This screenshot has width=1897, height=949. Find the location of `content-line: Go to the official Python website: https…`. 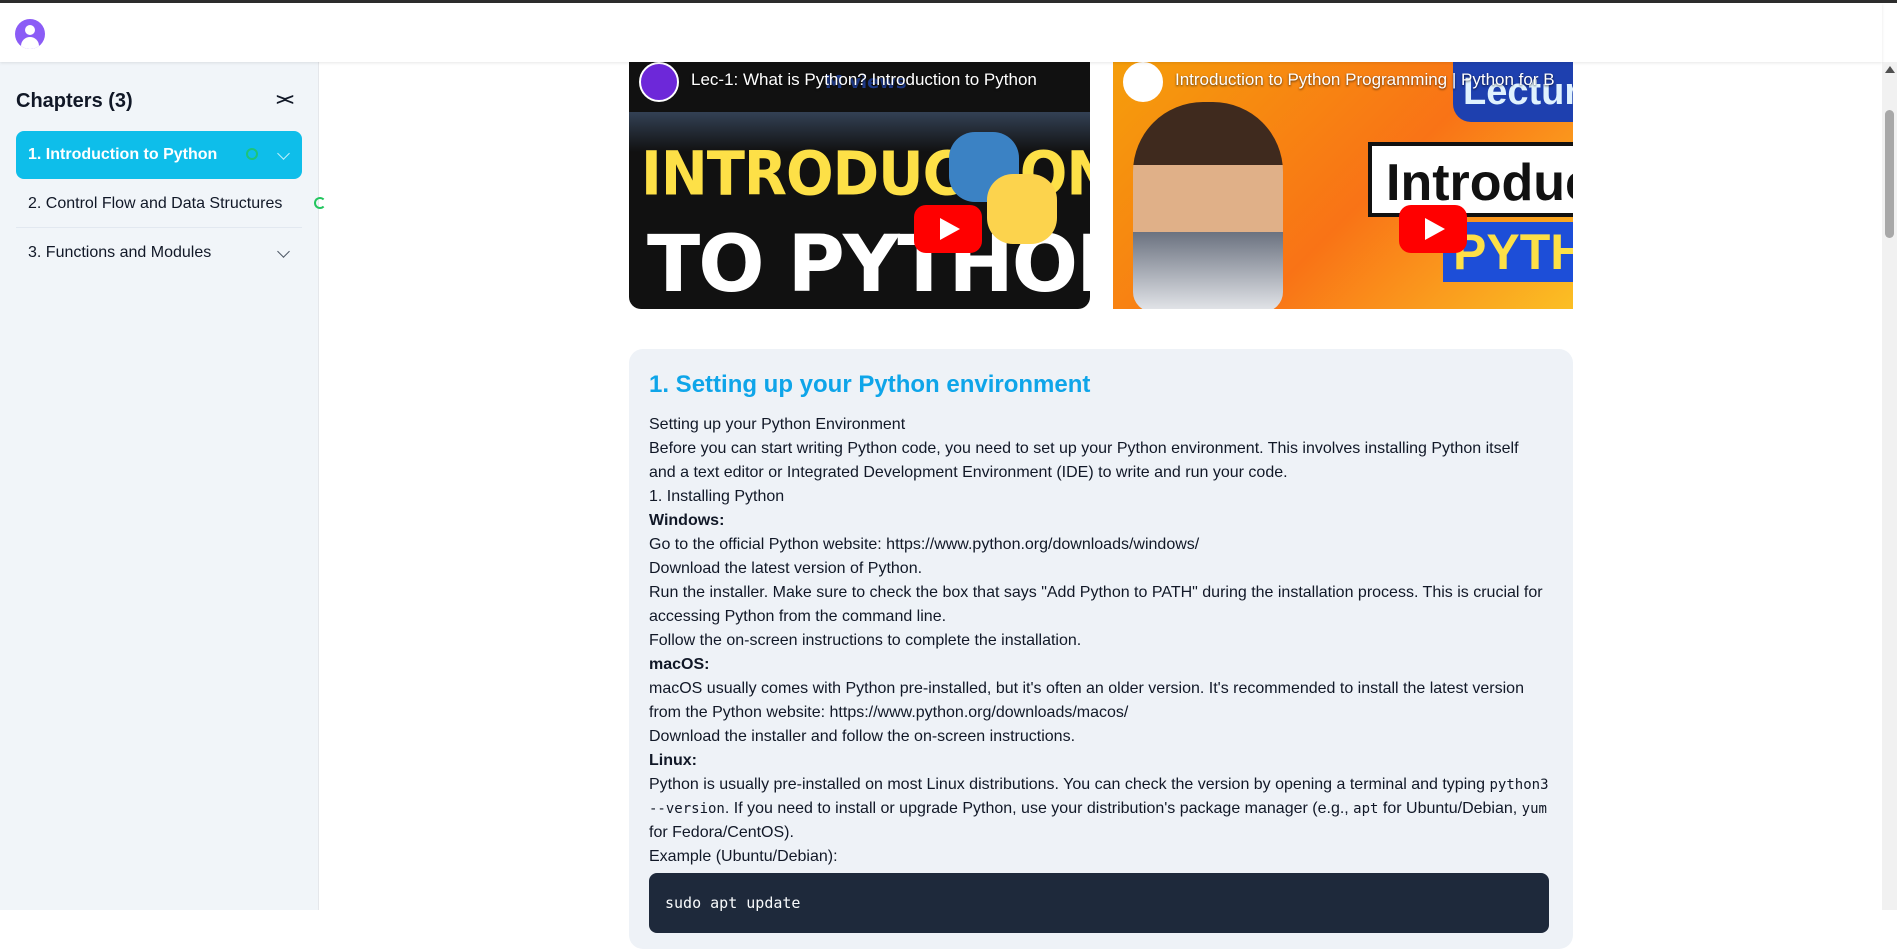

content-line: Go to the official Python website: https… is located at coordinates (924, 544).